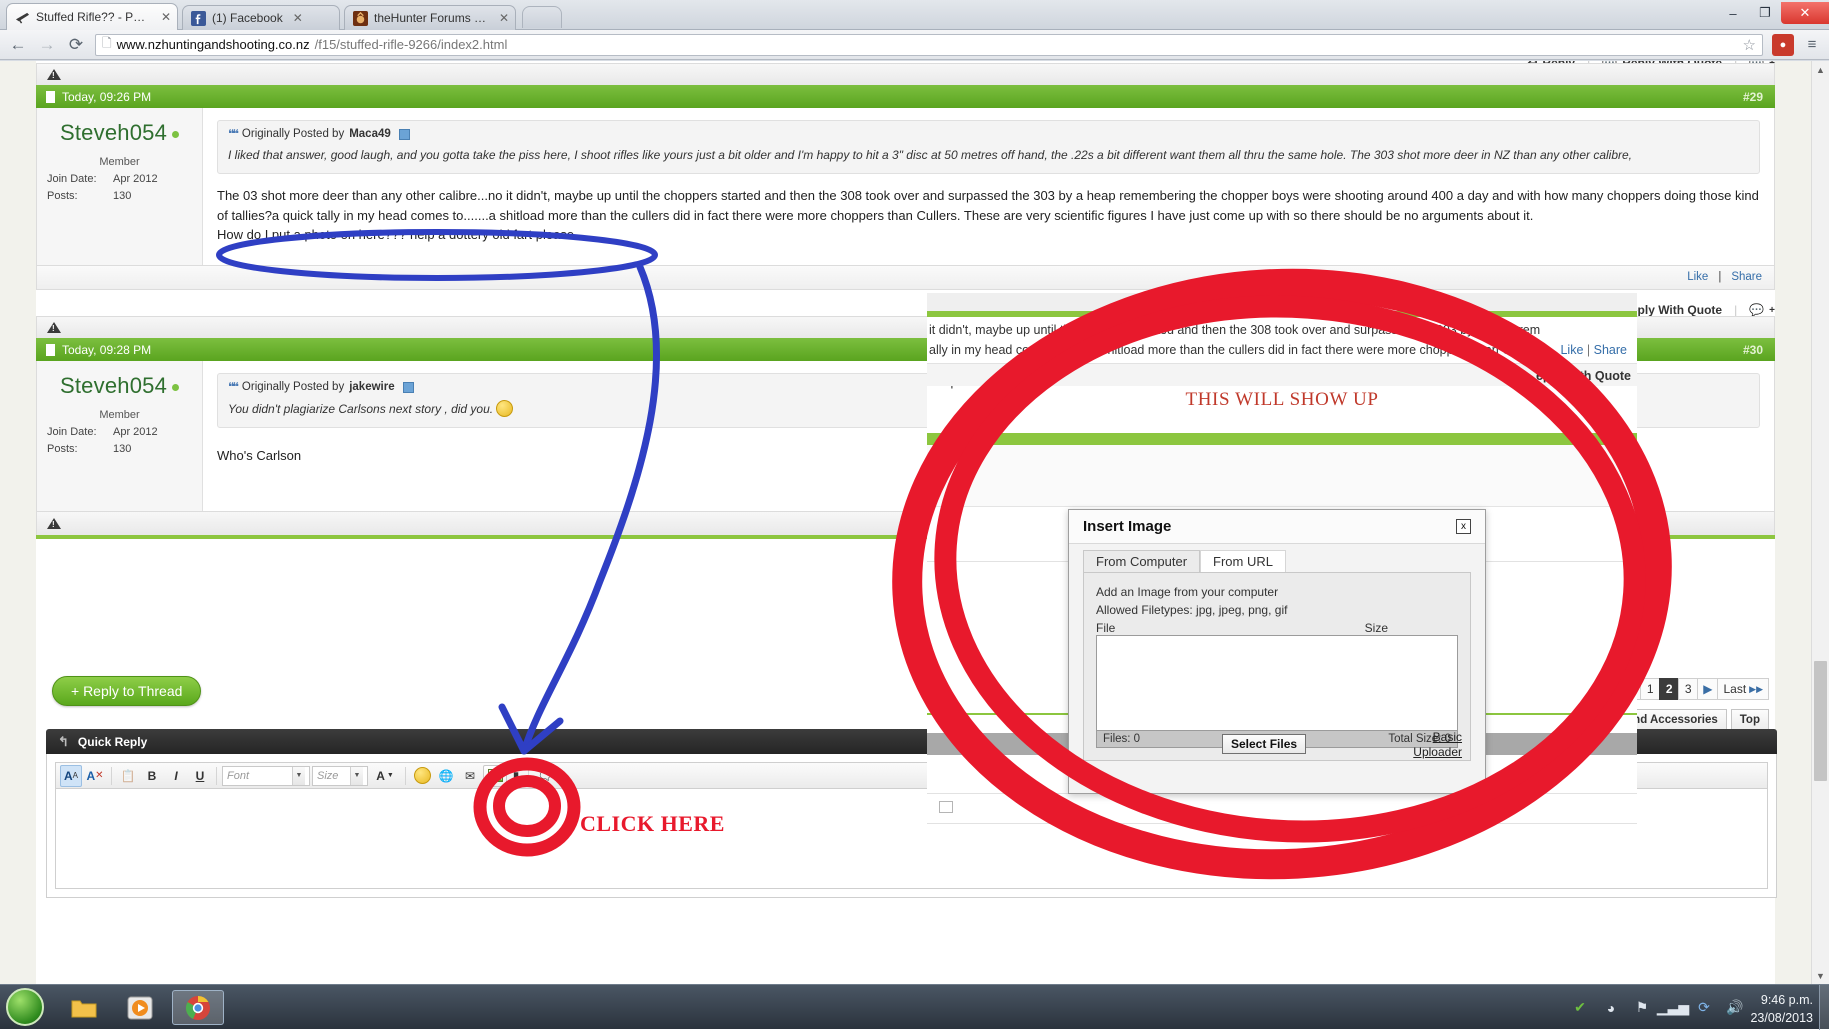 This screenshot has height=1030, width=1829. I want to click on insert-image-icon, so click(495, 775).